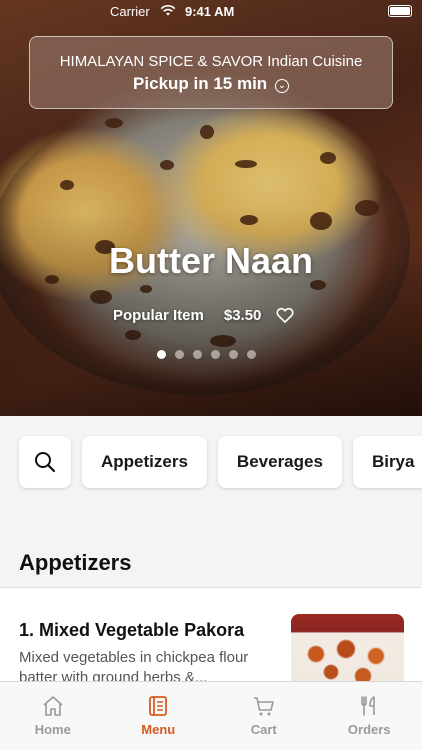 The width and height of the screenshot is (422, 750). I want to click on hero-meta: Popular Item $3.50, so click(204, 315).